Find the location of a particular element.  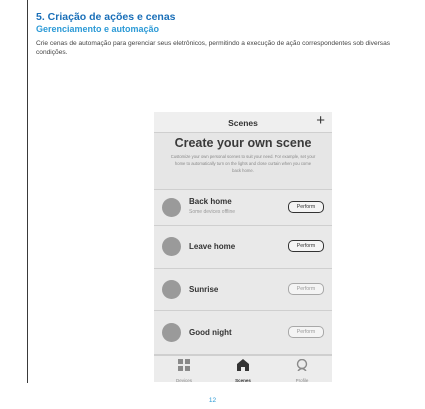

tab-scenes: Scenes is located at coordinates (243, 370).